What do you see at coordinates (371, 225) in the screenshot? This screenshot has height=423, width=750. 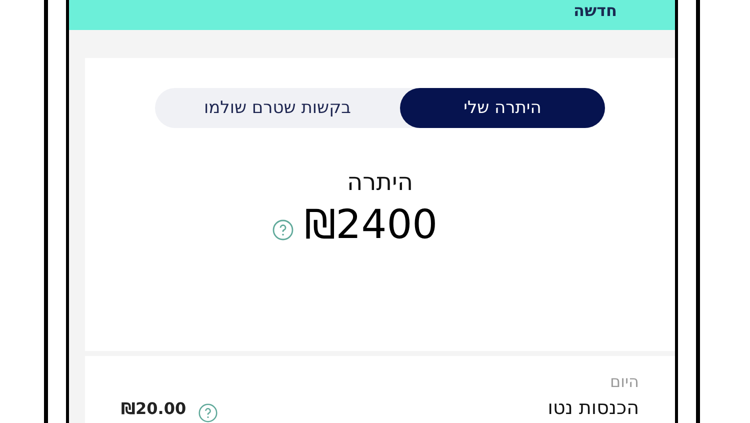 I see `balance-amount: ₪2400` at bounding box center [371, 225].